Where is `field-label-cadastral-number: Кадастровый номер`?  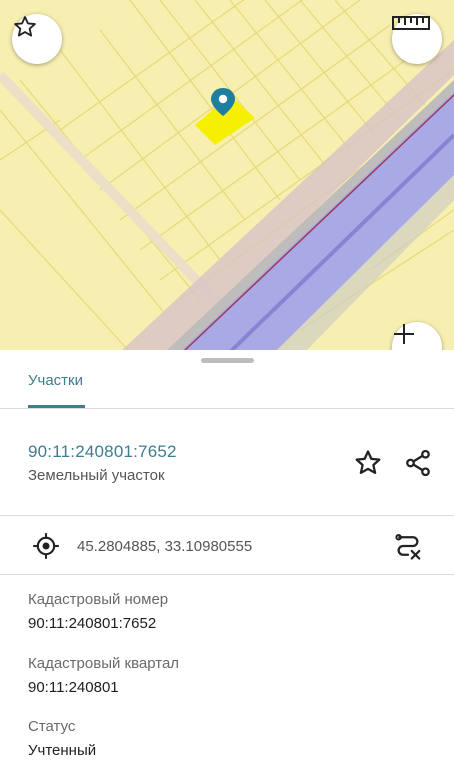 field-label-cadastral-number: Кадастровый номер is located at coordinates (98, 599).